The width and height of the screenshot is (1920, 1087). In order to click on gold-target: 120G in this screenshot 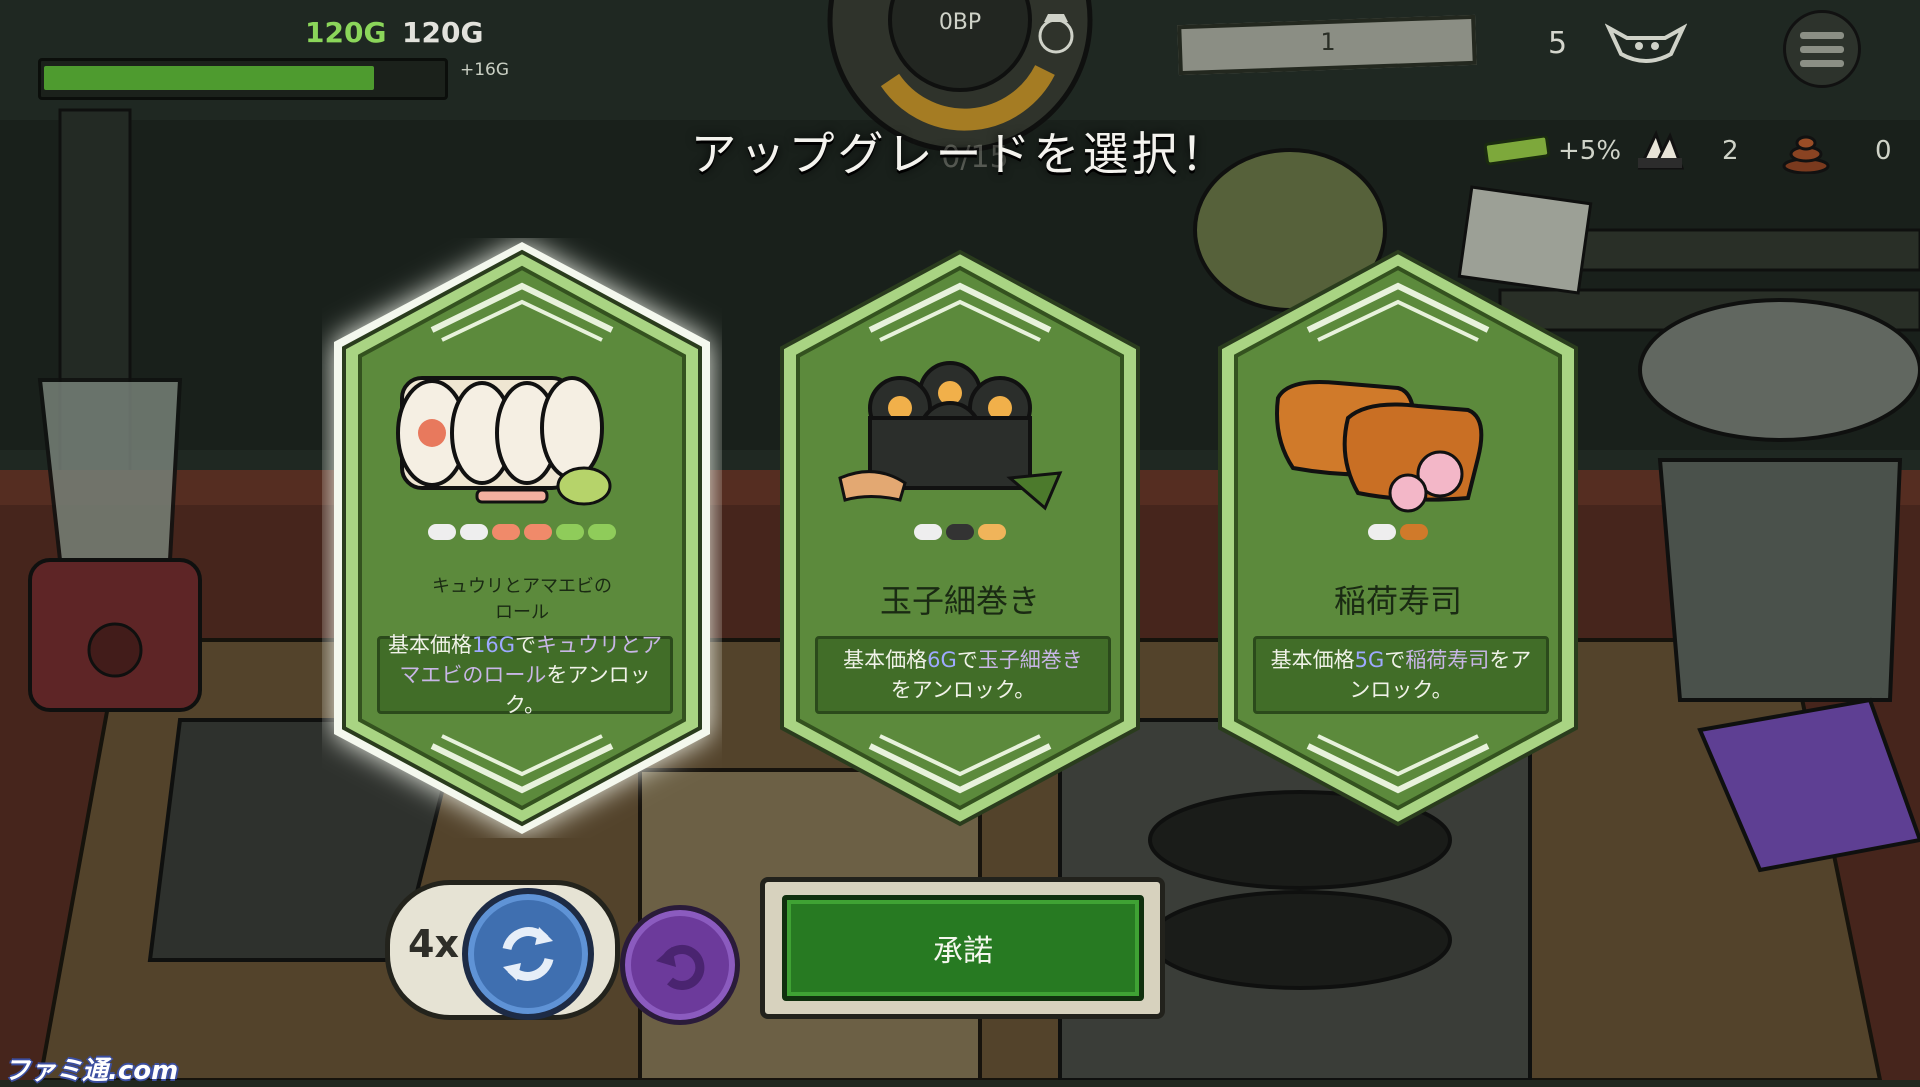, I will do `click(443, 32)`.